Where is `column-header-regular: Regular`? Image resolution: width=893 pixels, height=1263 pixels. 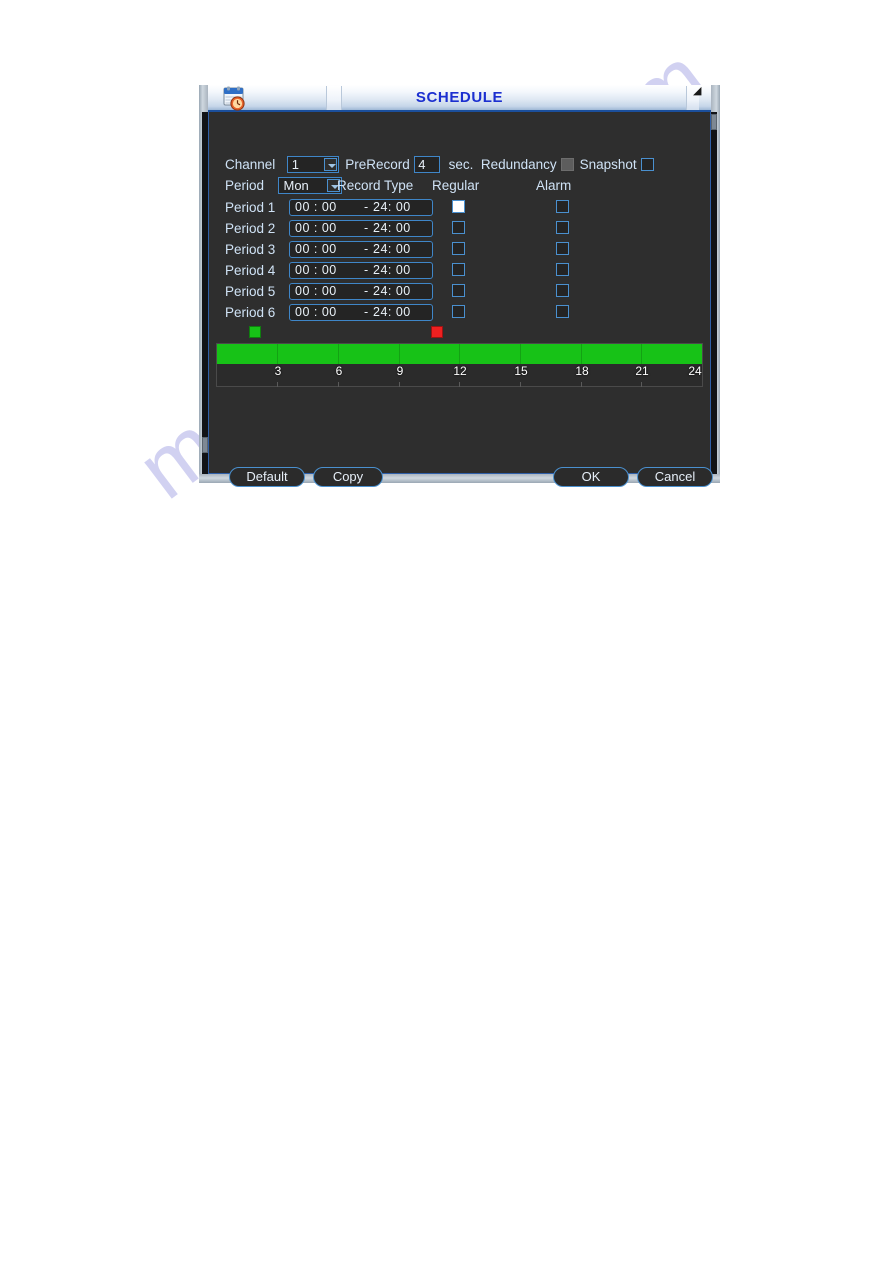 column-header-regular: Regular is located at coordinates (456, 185).